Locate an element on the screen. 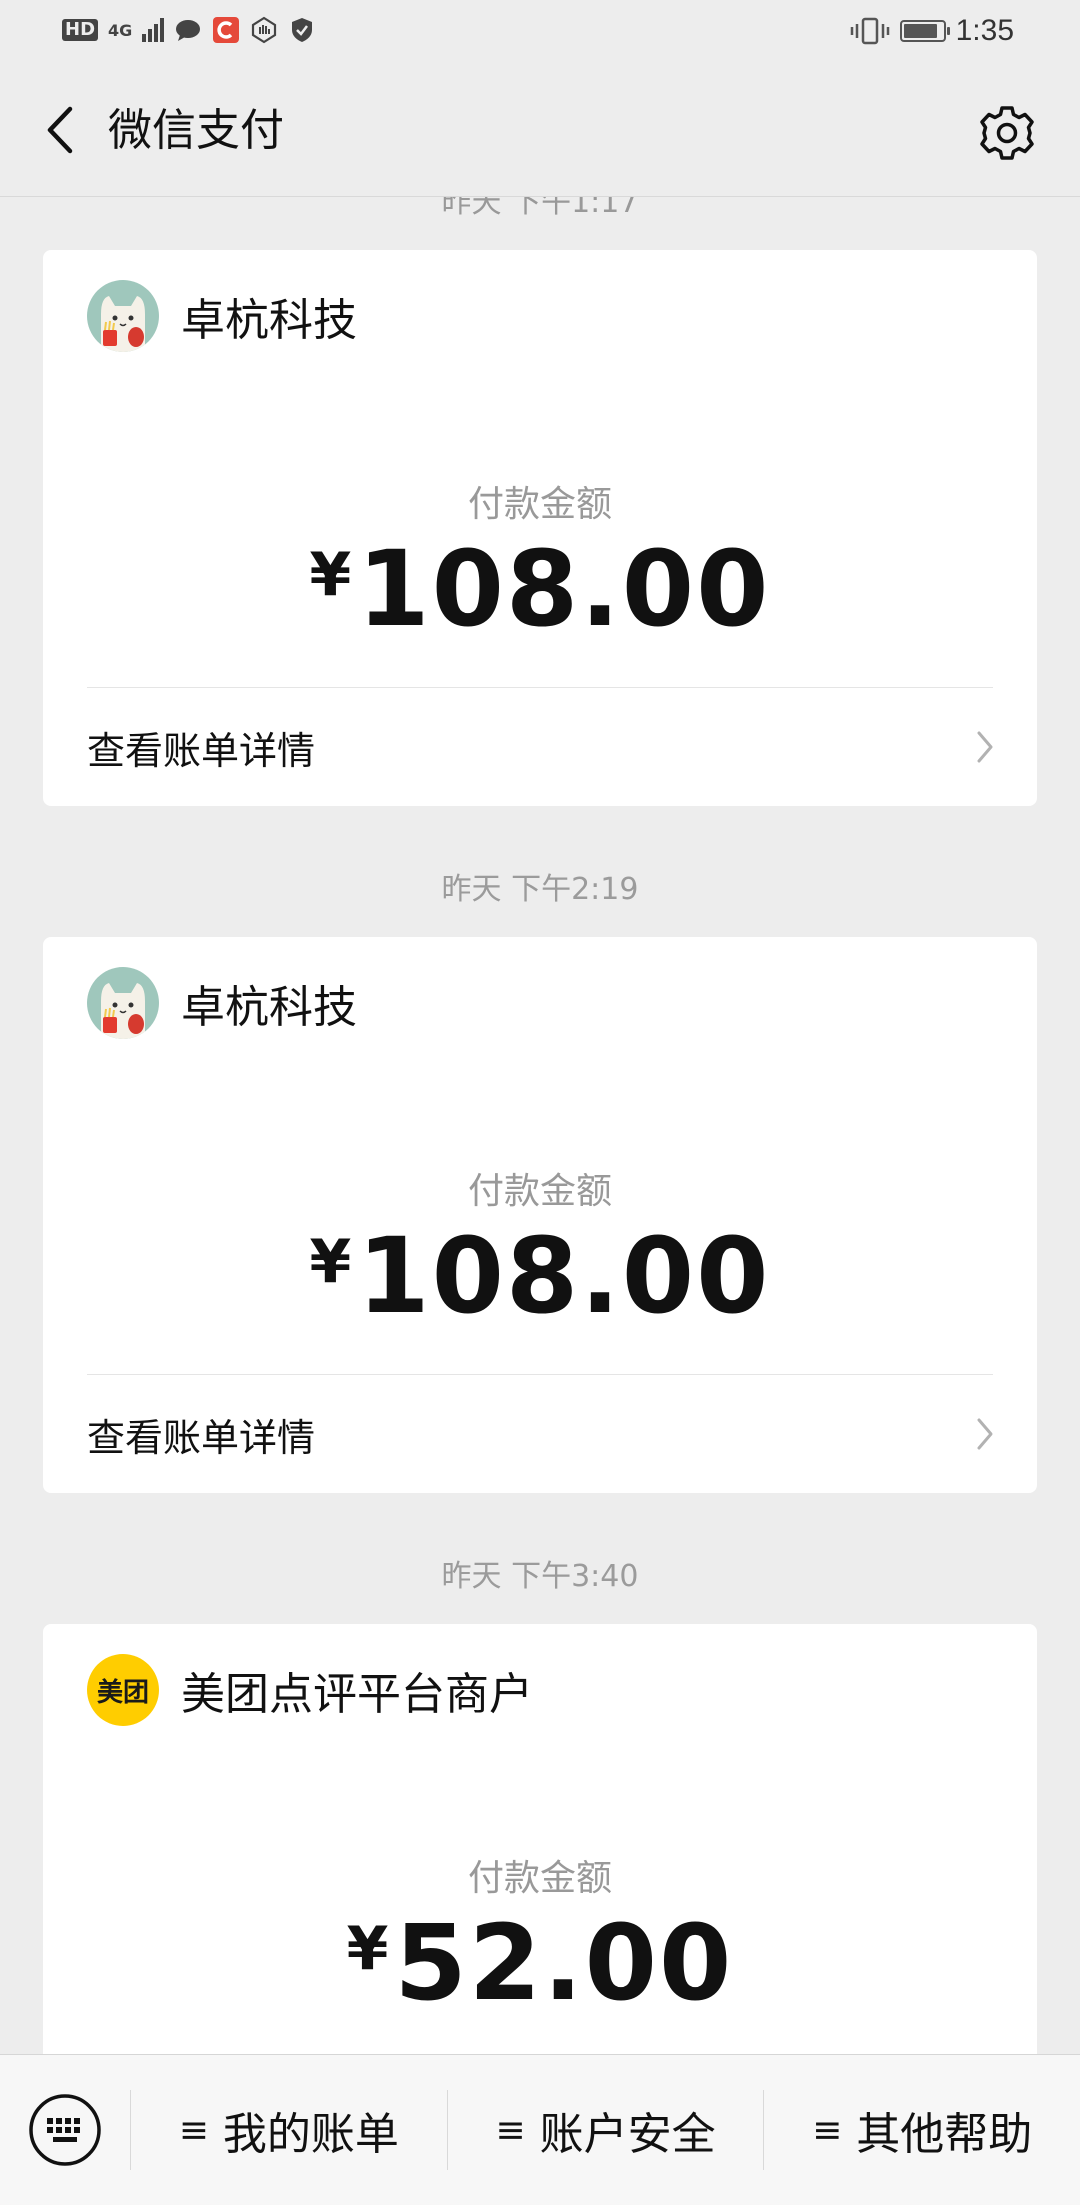  clock: 1:35 is located at coordinates (984, 30).